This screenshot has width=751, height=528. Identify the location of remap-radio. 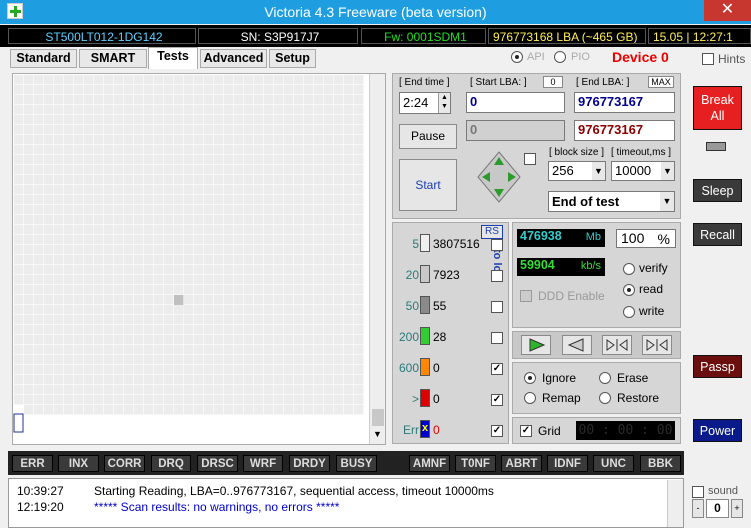
(530, 398).